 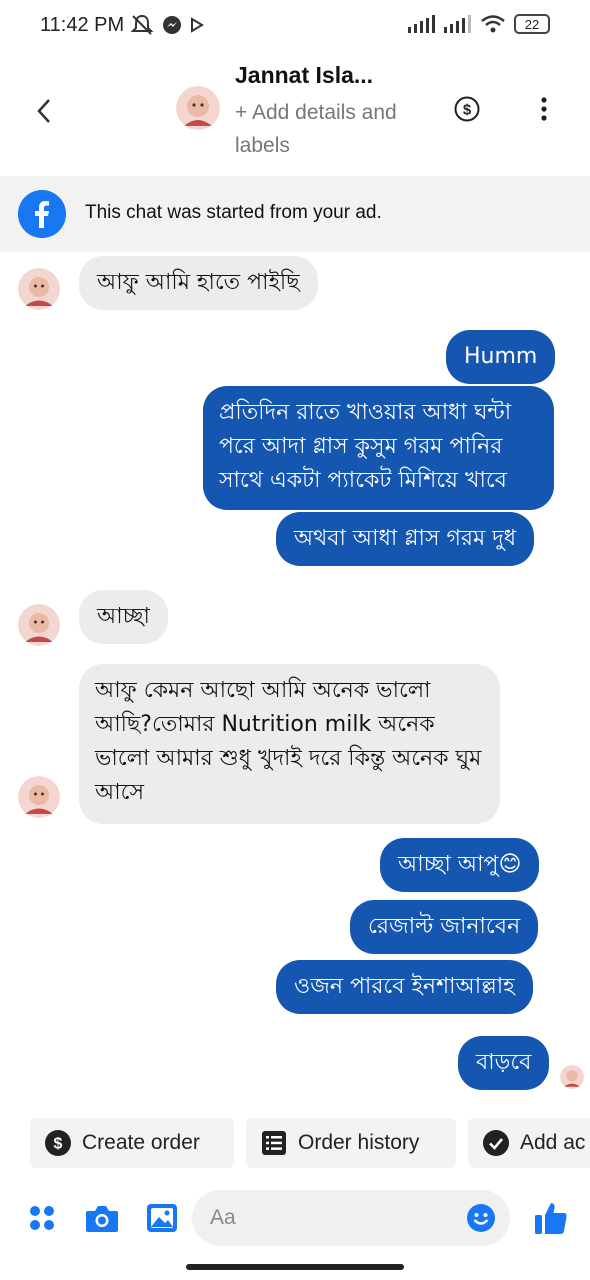 What do you see at coordinates (141, 1142) in the screenshot?
I see `create-order-label: Create order` at bounding box center [141, 1142].